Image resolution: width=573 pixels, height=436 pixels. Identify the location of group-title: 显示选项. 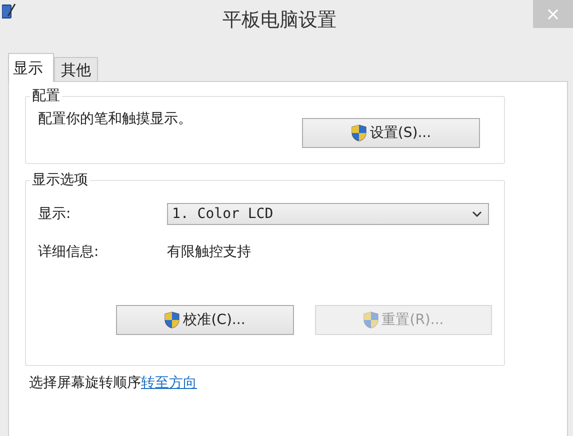
(60, 180).